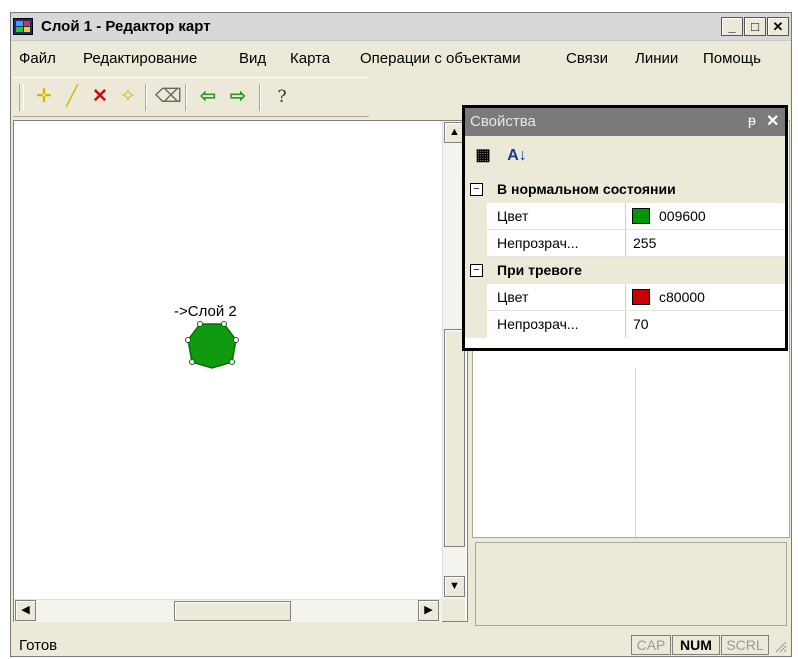  What do you see at coordinates (682, 297) in the screenshot?
I see `property-value: c80000` at bounding box center [682, 297].